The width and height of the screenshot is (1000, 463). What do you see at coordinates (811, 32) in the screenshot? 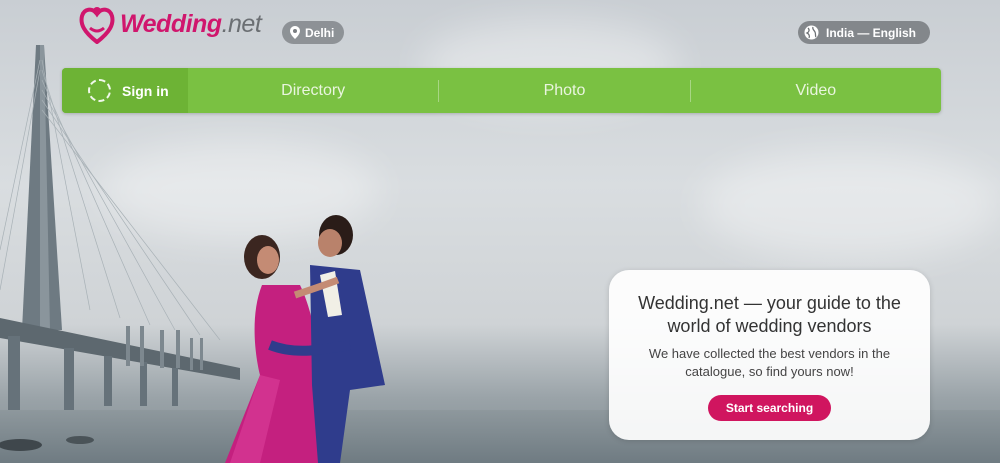
I see `globe-icon` at bounding box center [811, 32].